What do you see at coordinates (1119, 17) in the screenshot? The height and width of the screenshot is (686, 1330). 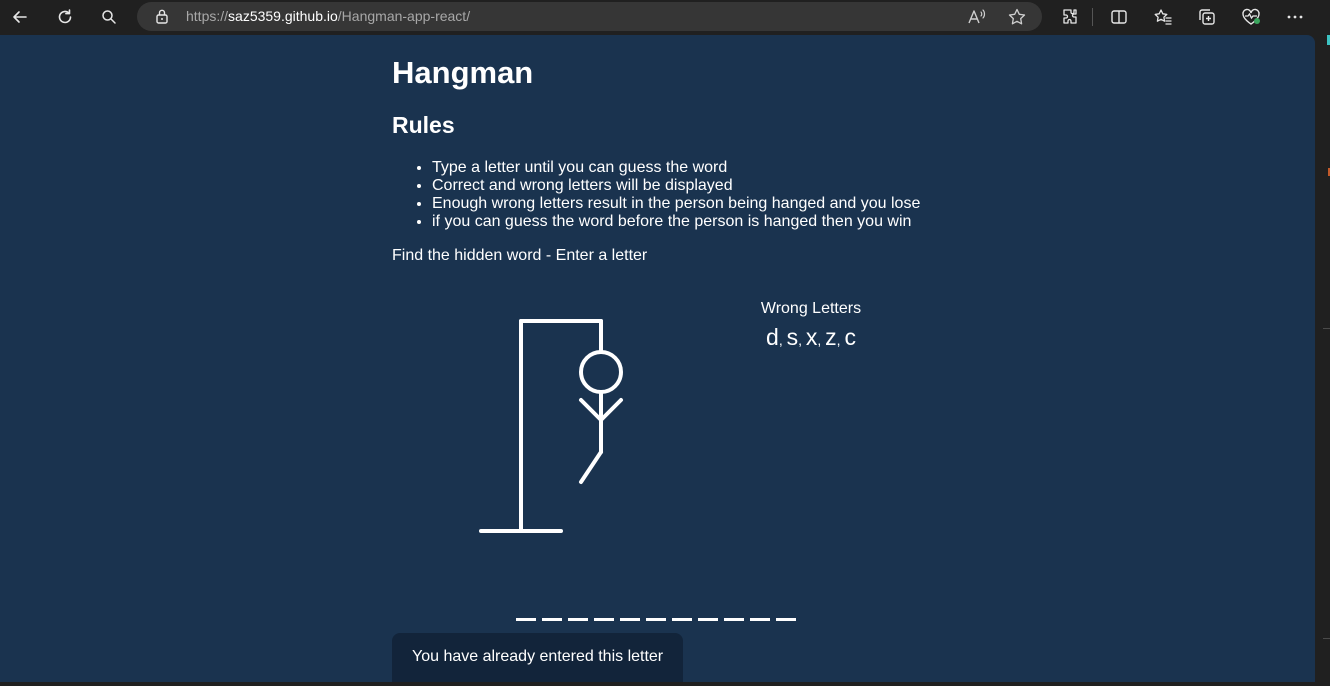 I see `split-screen-icon` at bounding box center [1119, 17].